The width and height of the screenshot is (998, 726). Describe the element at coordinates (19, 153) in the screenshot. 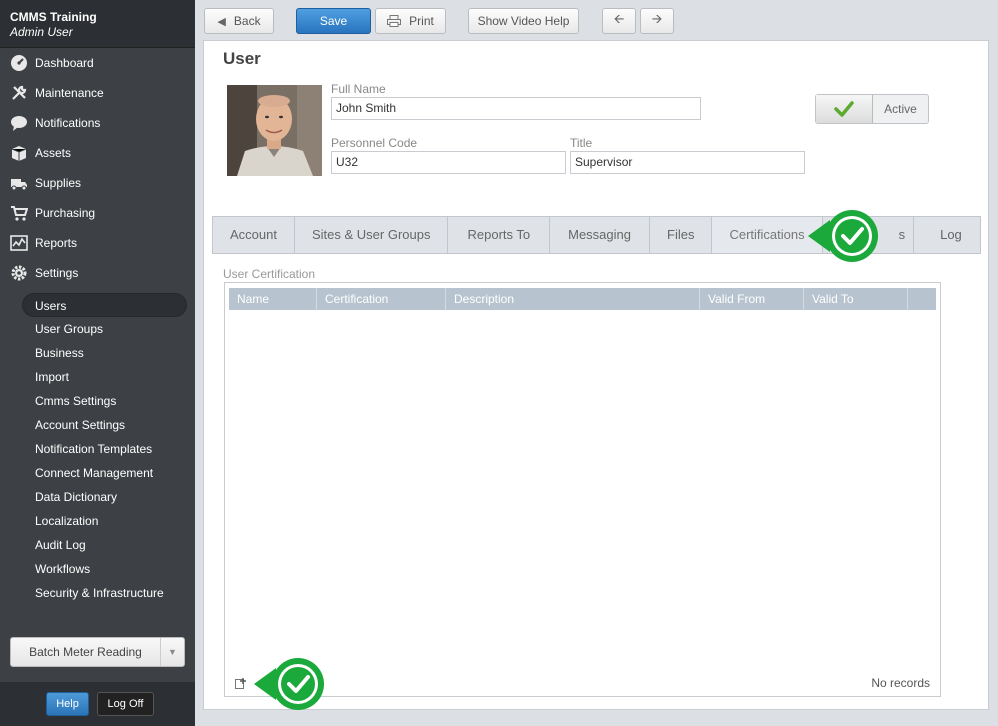

I see `box-icon` at that location.